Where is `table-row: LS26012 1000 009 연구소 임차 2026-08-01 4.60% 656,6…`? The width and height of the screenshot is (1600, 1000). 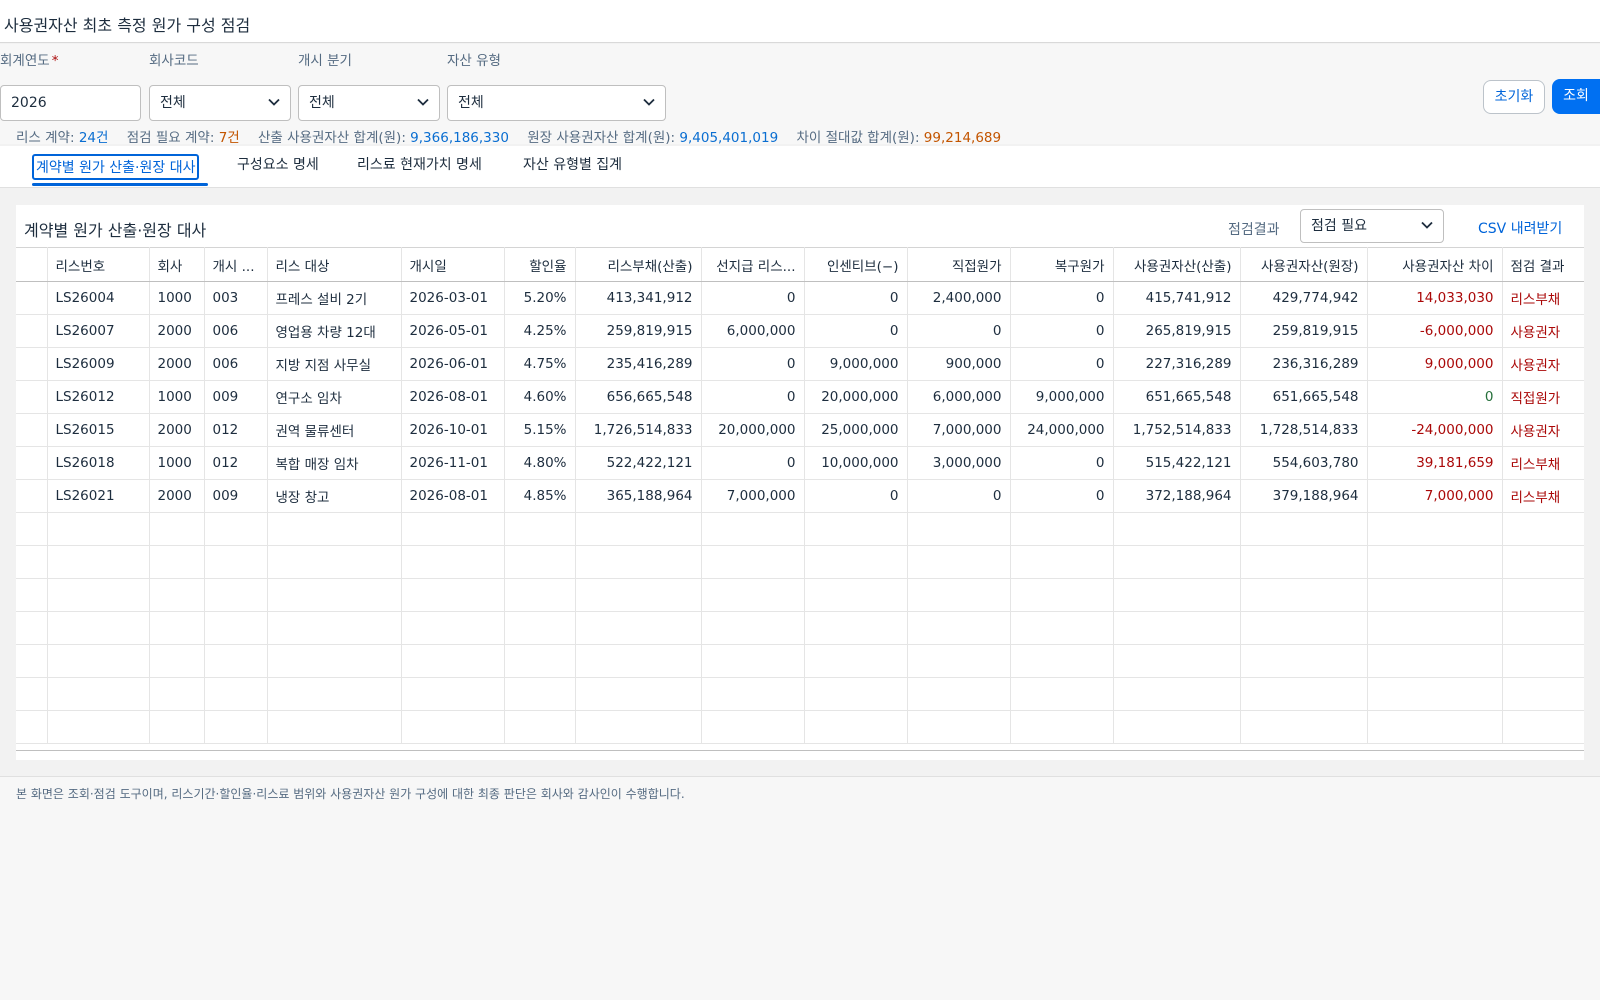
table-row: LS26012 1000 009 연구소 임차 2026-08-01 4.60% 656,6… is located at coordinates (800, 397).